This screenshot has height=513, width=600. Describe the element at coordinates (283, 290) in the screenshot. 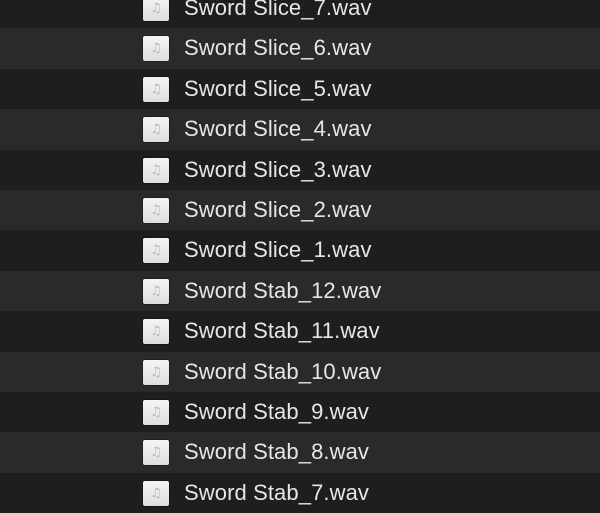

I see `file-name: Sword Stab_12.wav` at that location.